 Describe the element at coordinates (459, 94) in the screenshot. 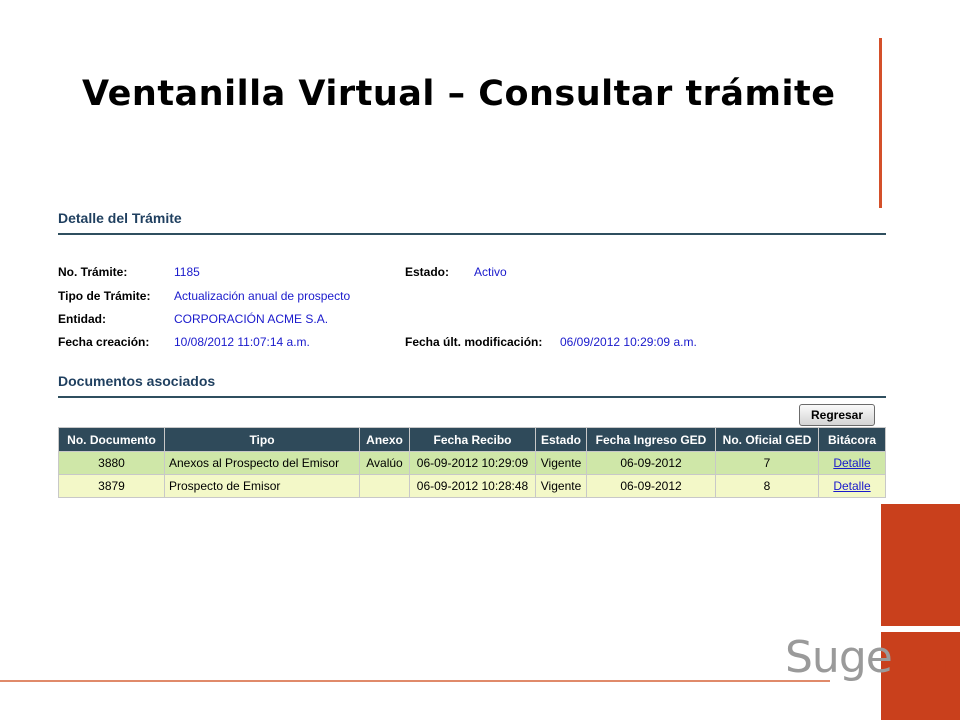

I see `slide-title: Ventanilla Virtual – Consultar trámite` at that location.